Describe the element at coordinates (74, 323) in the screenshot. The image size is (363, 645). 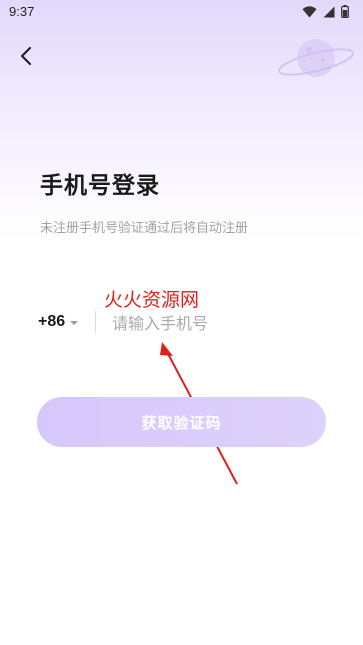
I see `caret-down-icon` at that location.